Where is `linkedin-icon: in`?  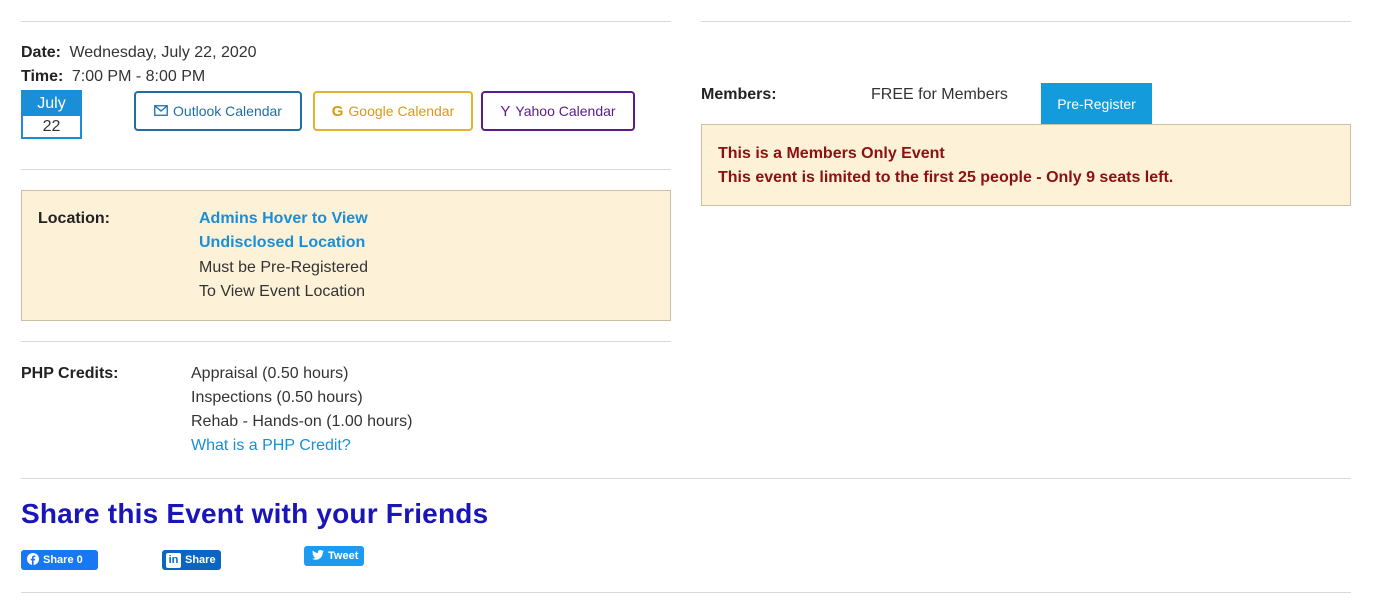
linkedin-icon: in is located at coordinates (173, 560).